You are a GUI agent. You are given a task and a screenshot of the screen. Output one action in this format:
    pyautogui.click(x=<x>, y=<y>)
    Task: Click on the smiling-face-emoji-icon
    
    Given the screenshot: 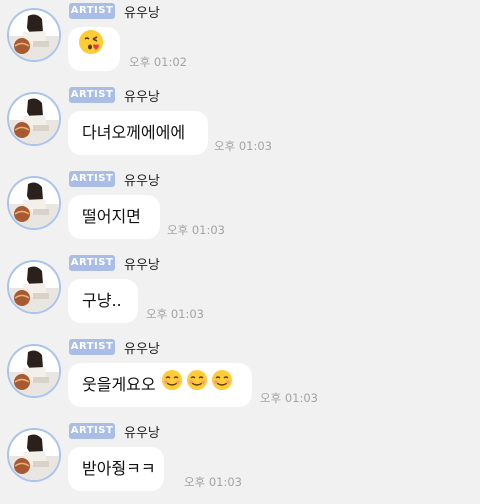 What is the action you would take?
    pyautogui.click(x=197, y=386)
    